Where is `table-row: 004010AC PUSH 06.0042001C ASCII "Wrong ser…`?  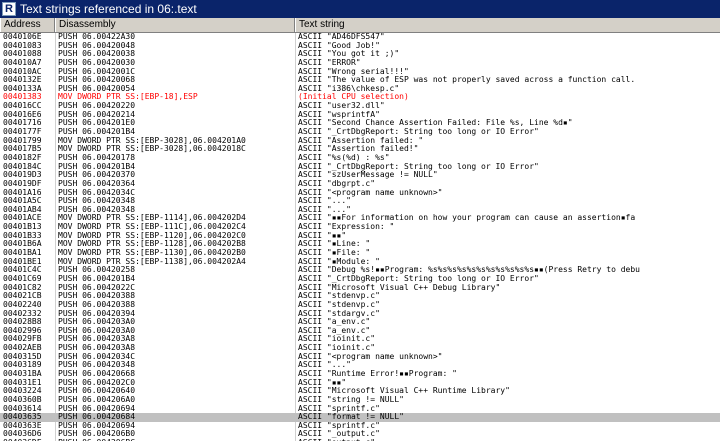 table-row: 004010AC PUSH 06.0042001C ASCII "Wrong ser… is located at coordinates (360, 72).